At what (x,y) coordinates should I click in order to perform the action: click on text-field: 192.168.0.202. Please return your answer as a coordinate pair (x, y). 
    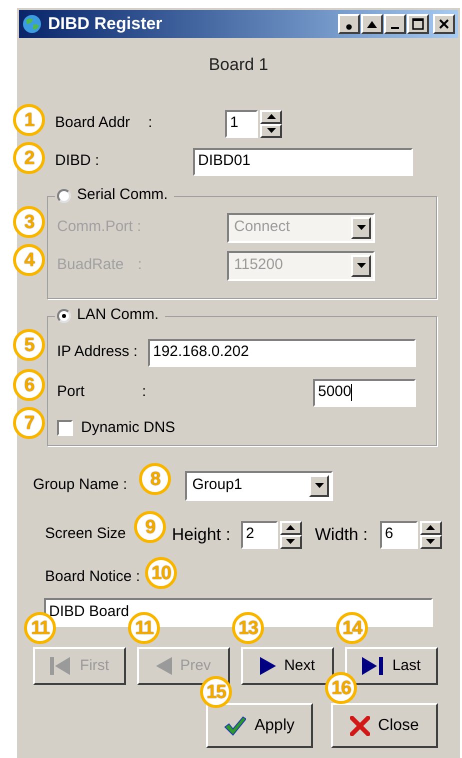
    Looking at the image, I should click on (282, 352).